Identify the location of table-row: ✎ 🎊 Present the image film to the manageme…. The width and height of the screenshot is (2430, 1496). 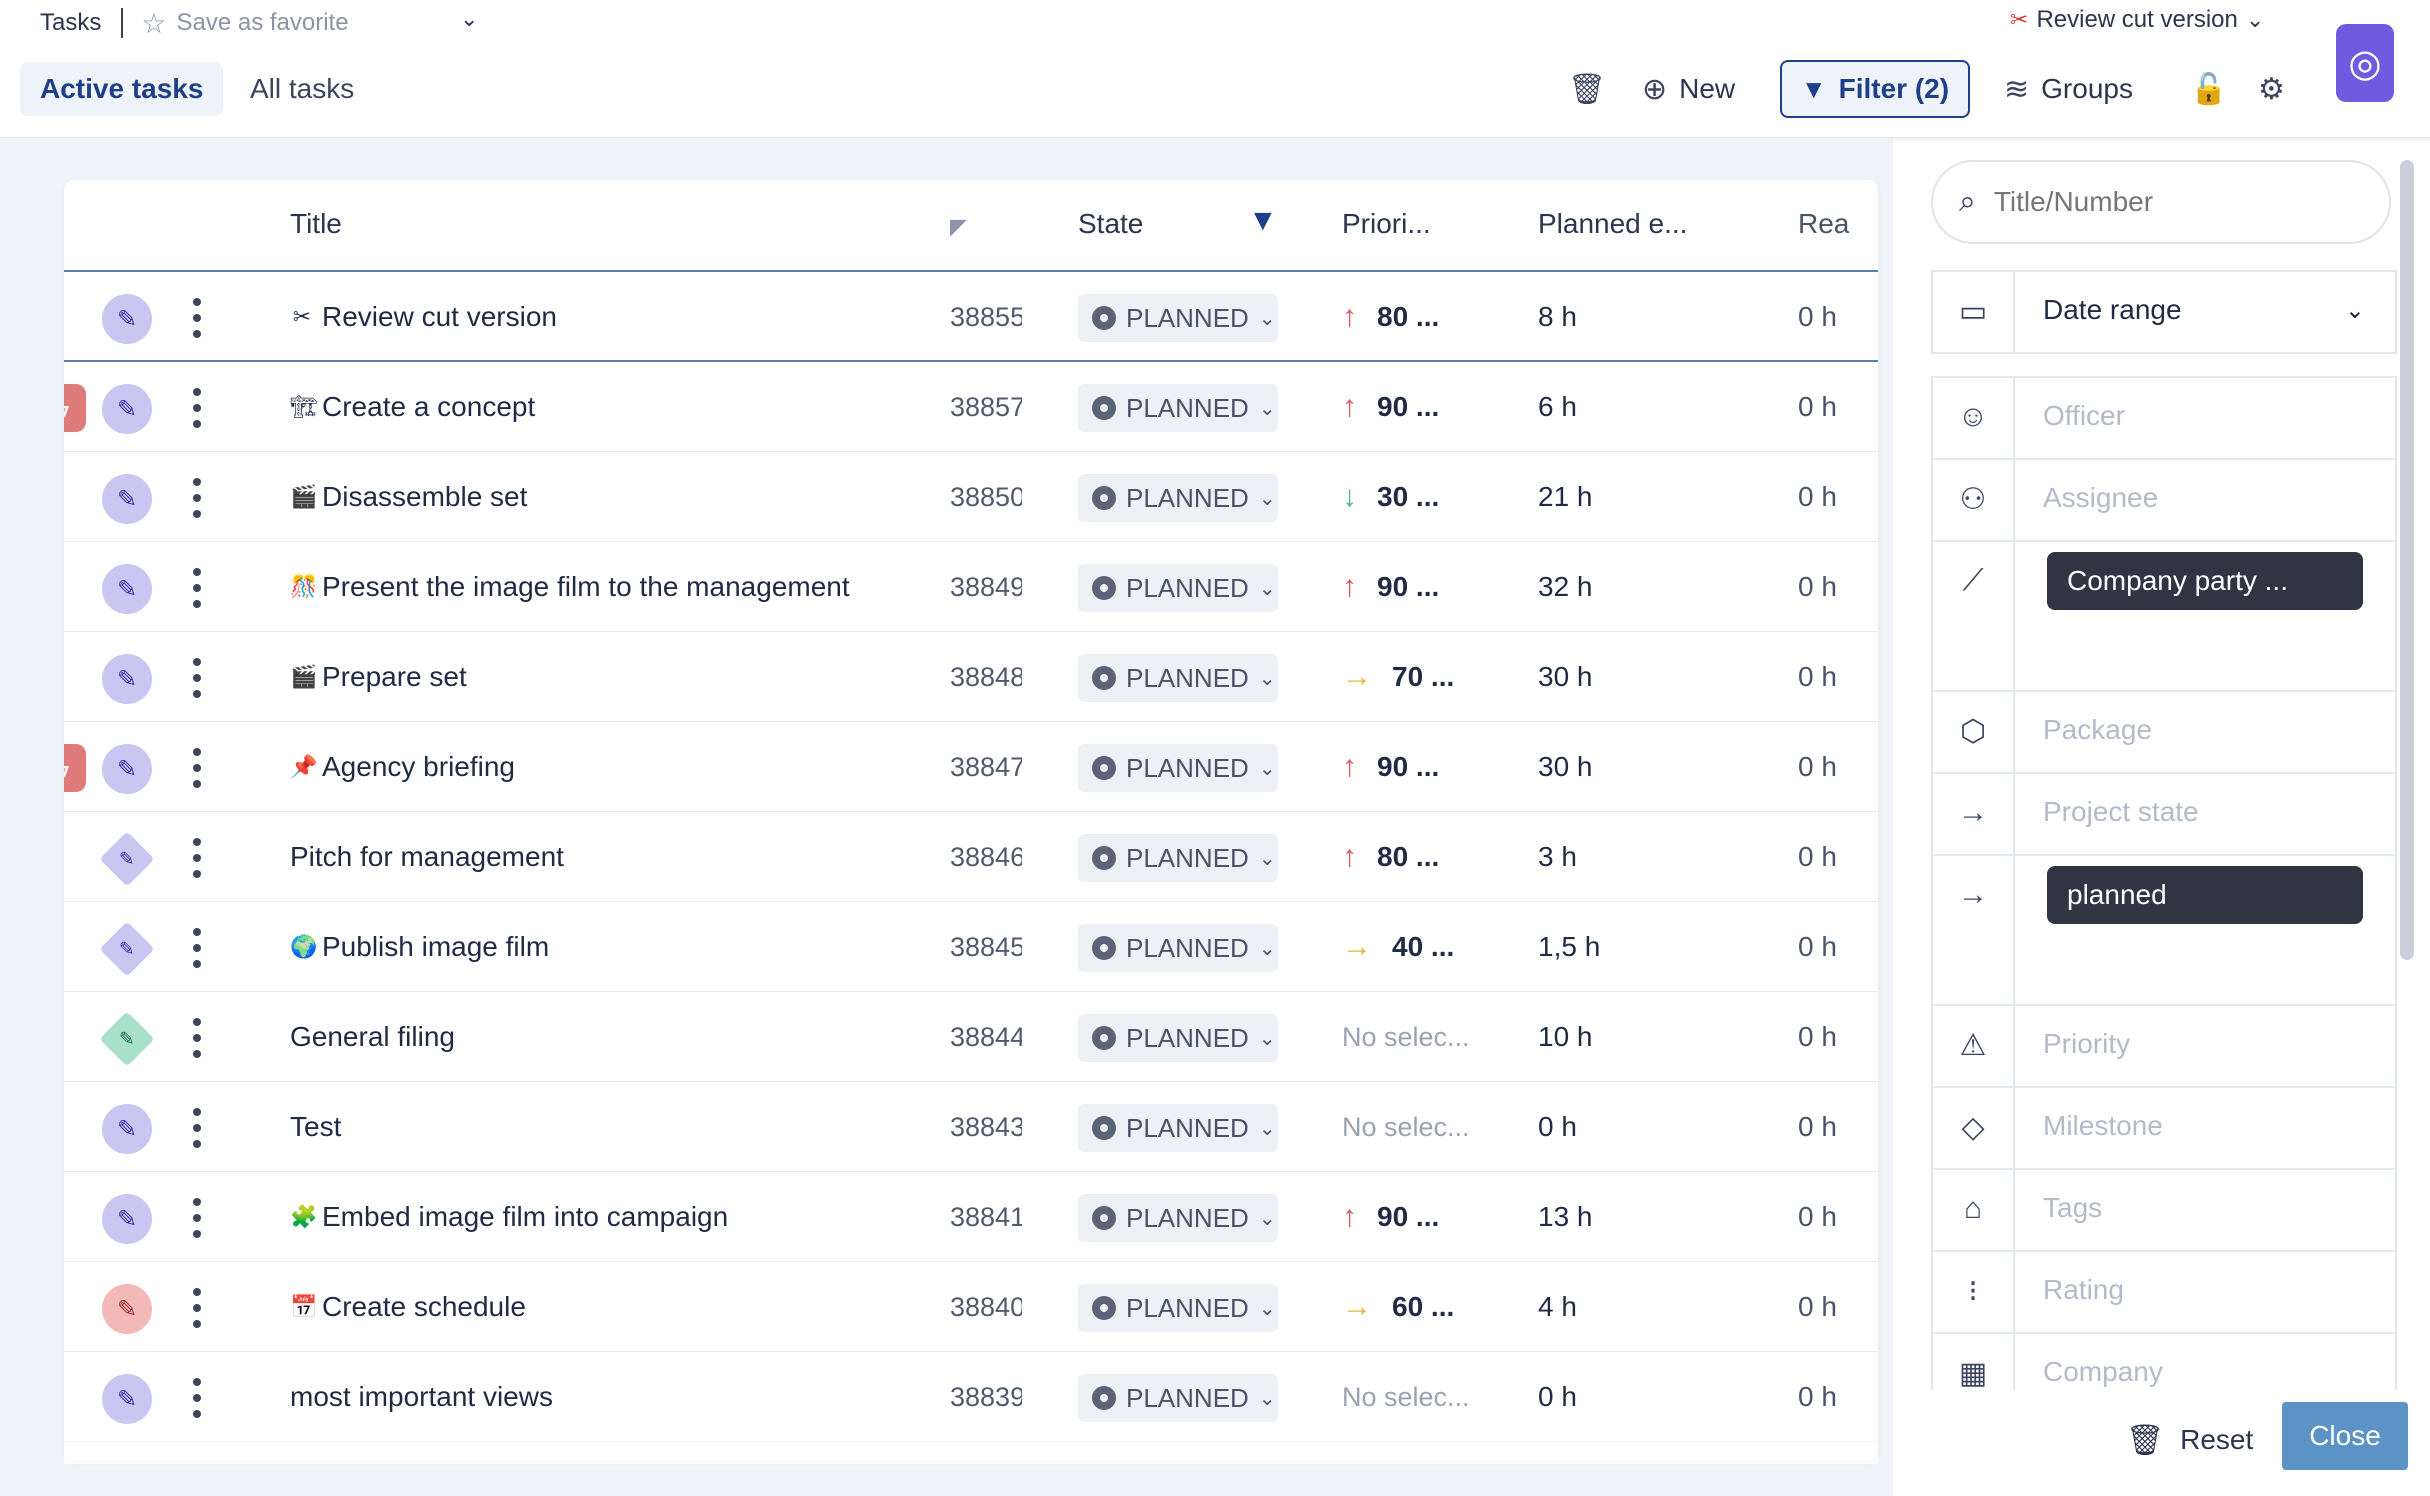
(971, 587).